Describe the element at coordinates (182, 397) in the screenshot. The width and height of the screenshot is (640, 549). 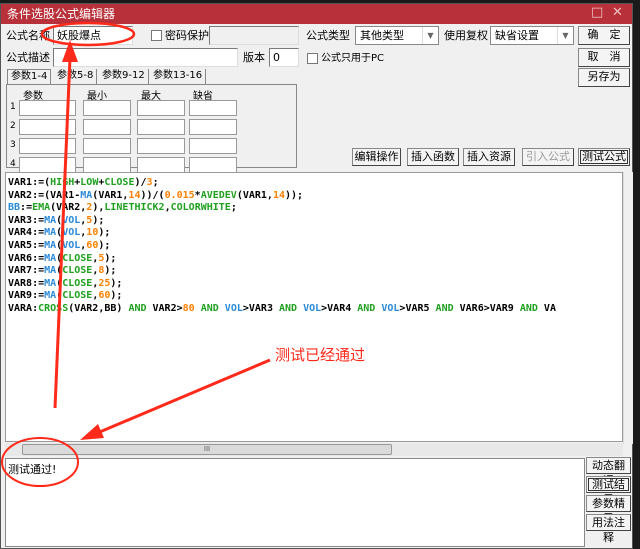
I see `annotation-arrow-left` at that location.